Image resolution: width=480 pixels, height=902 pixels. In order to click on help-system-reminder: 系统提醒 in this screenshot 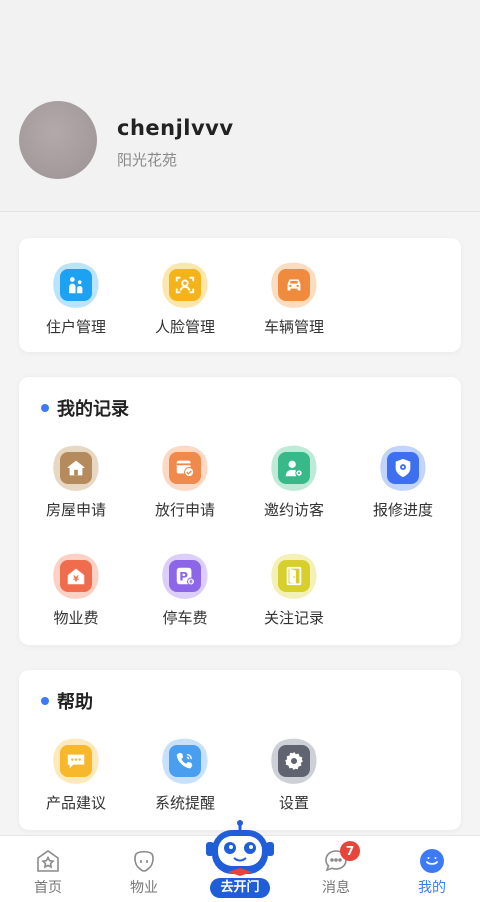, I will do `click(185, 772)`.